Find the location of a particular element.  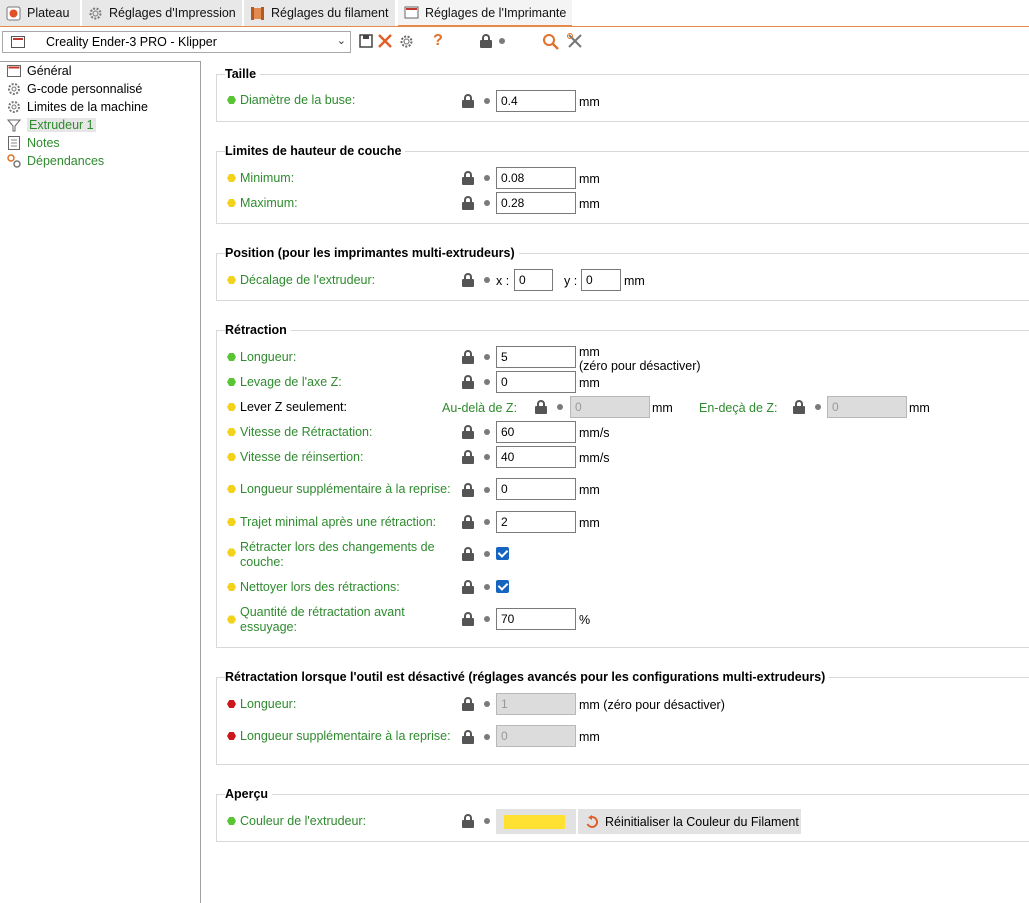

sidebar-item-custom-gcode: G-code personnalisé is located at coordinates (74, 88).